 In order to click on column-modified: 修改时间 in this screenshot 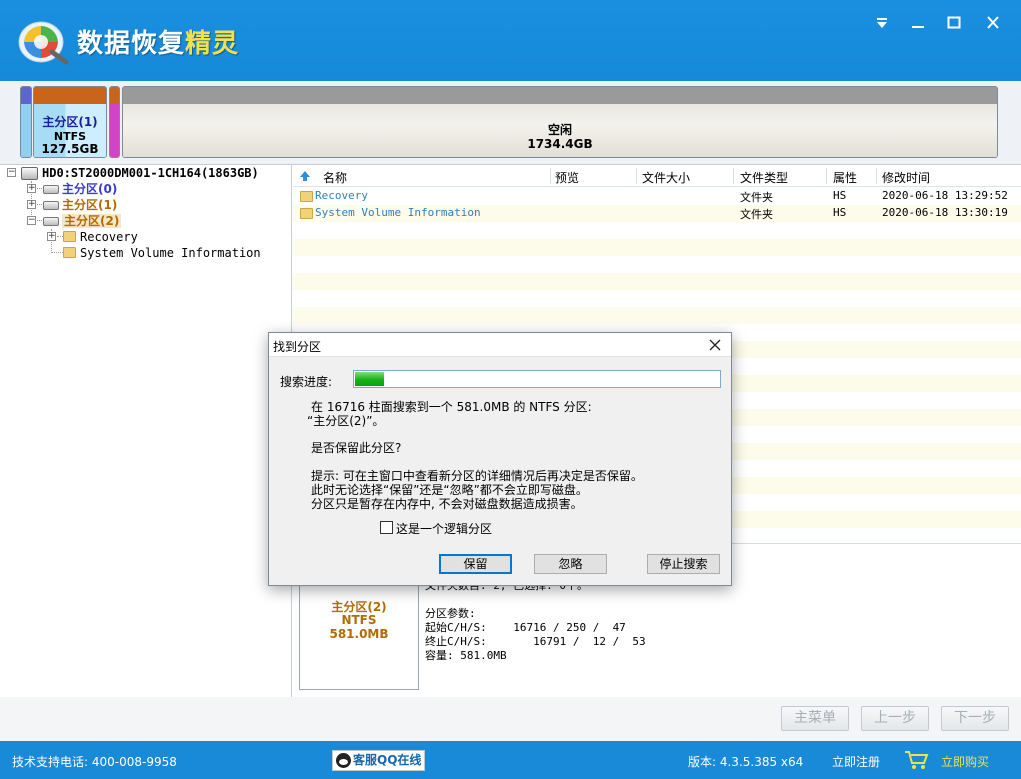, I will do `click(906, 177)`.